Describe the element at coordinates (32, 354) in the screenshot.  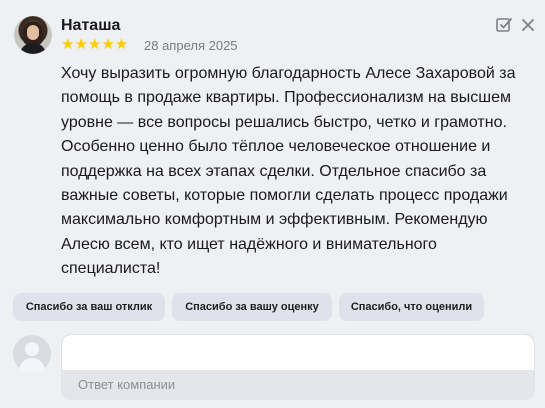
I see `company-avatar` at that location.